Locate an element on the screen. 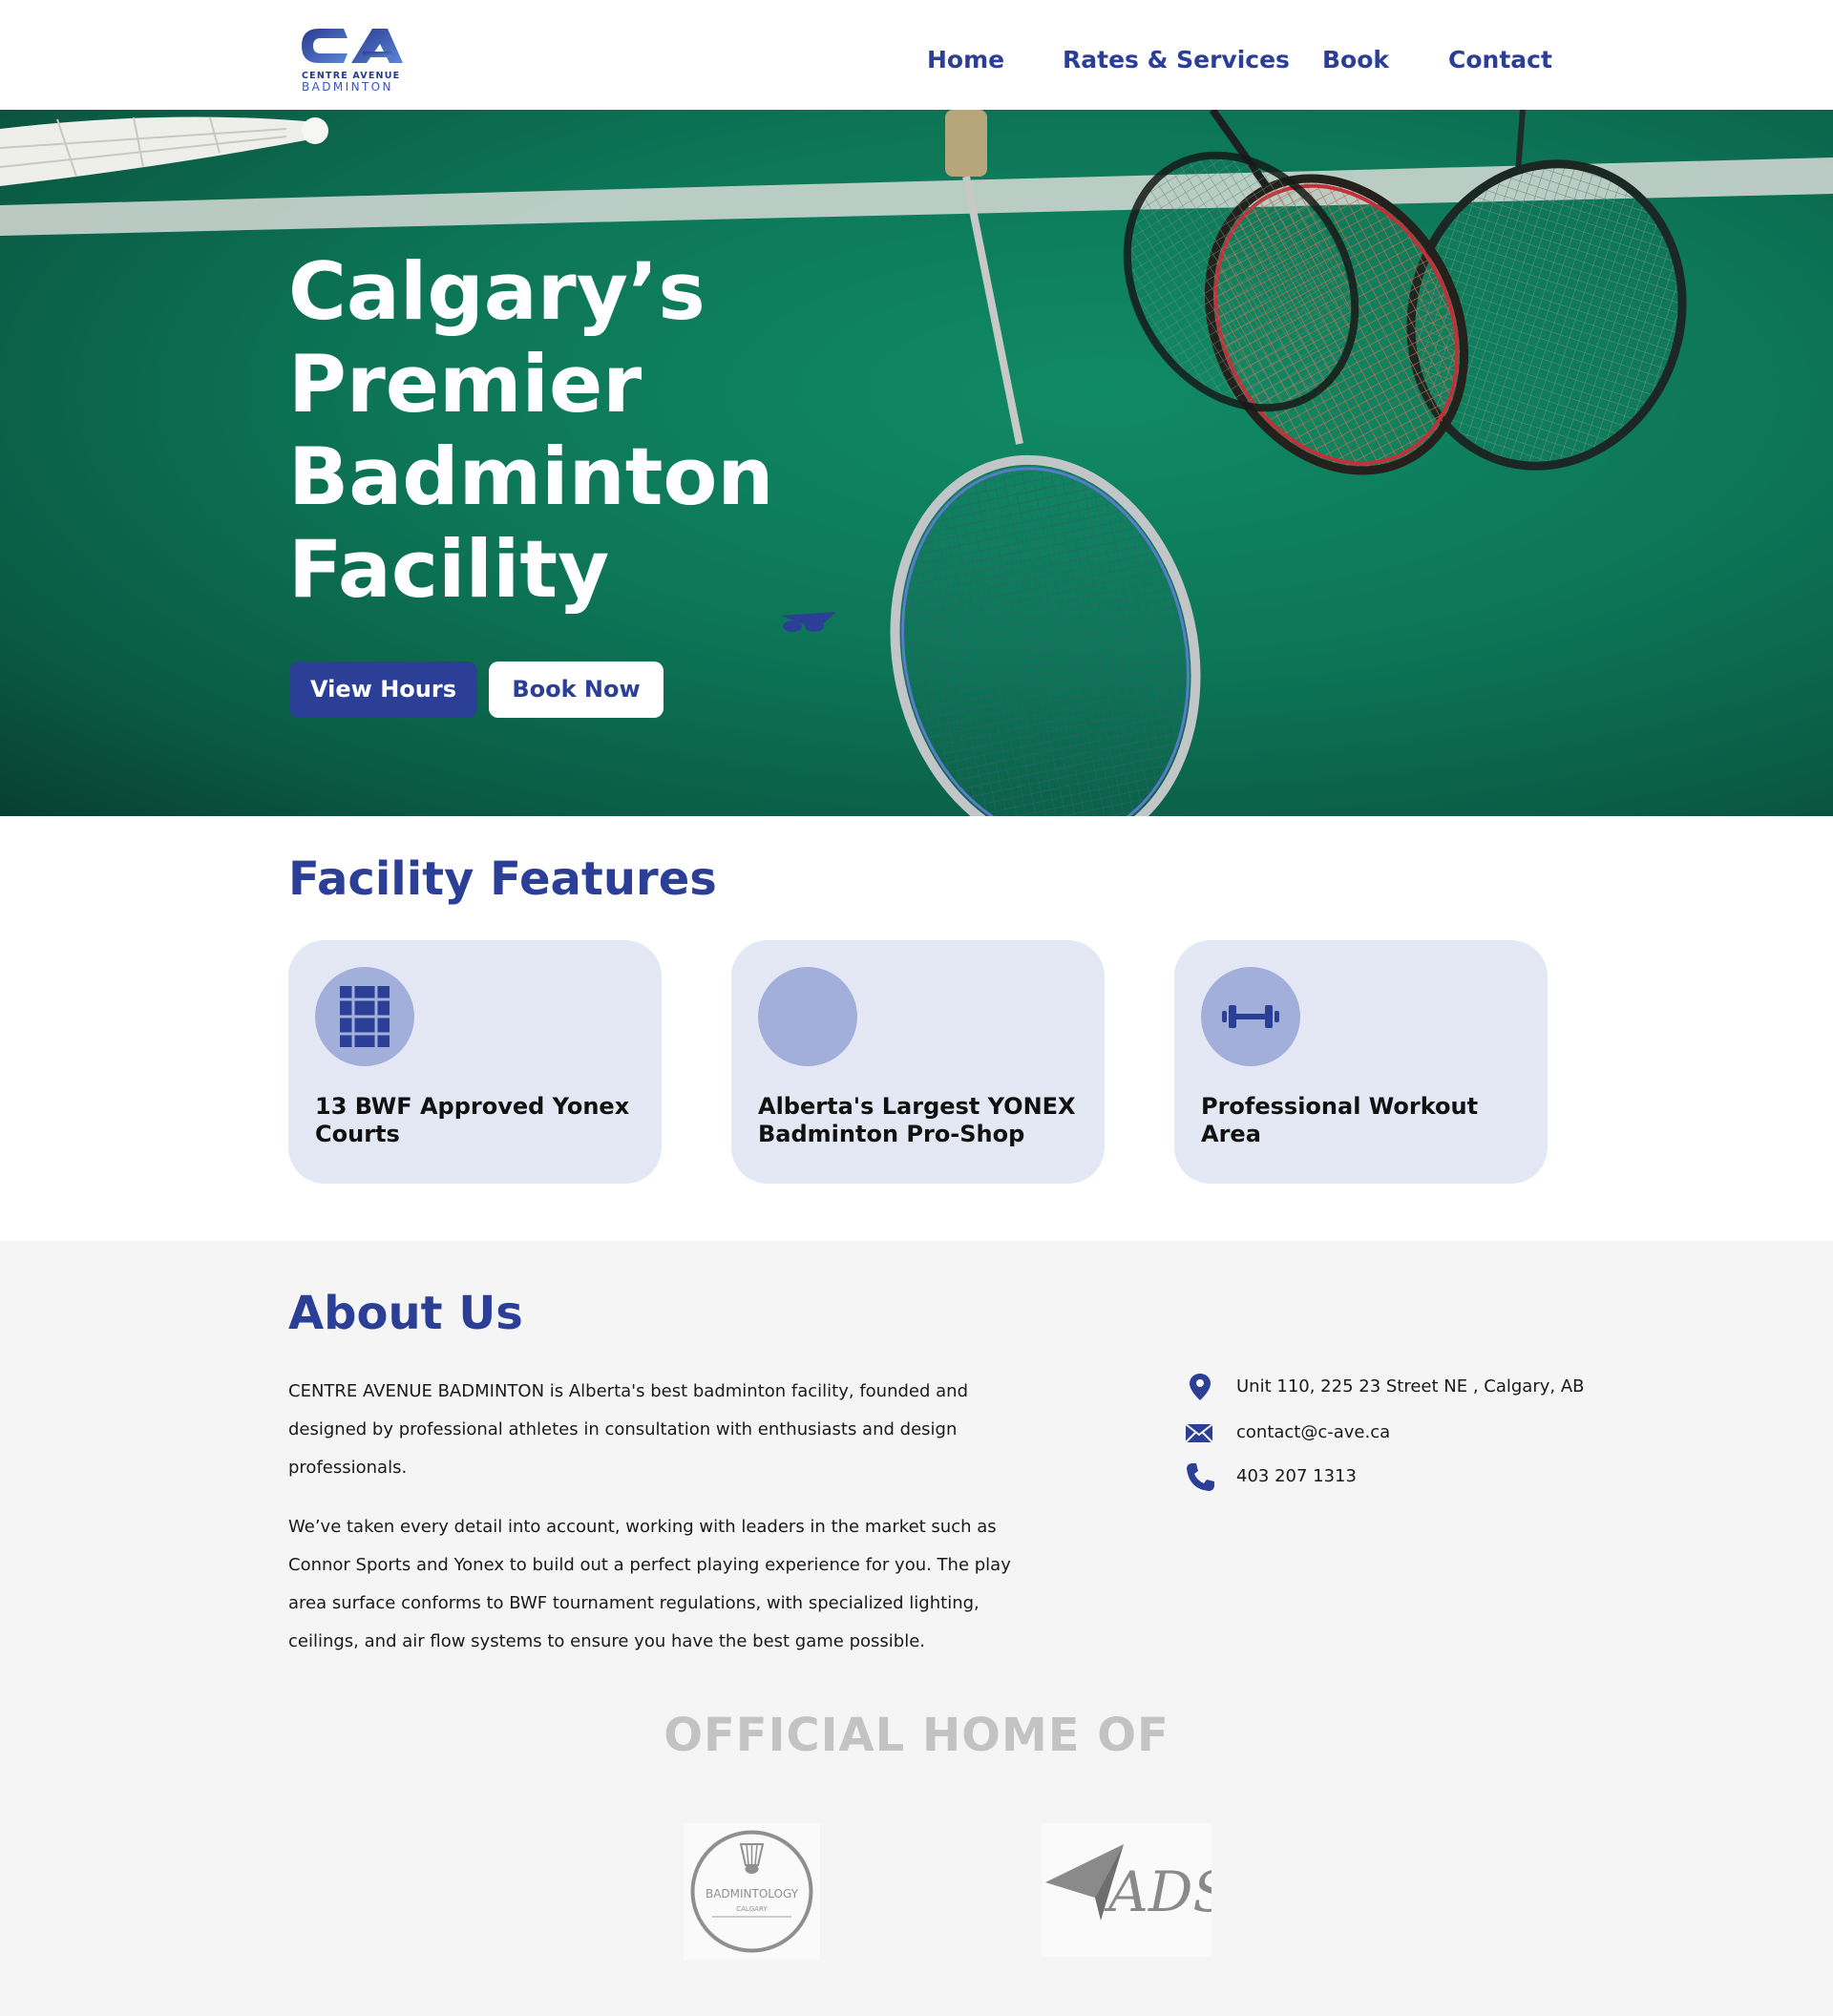  court-icon is located at coordinates (365, 1017).